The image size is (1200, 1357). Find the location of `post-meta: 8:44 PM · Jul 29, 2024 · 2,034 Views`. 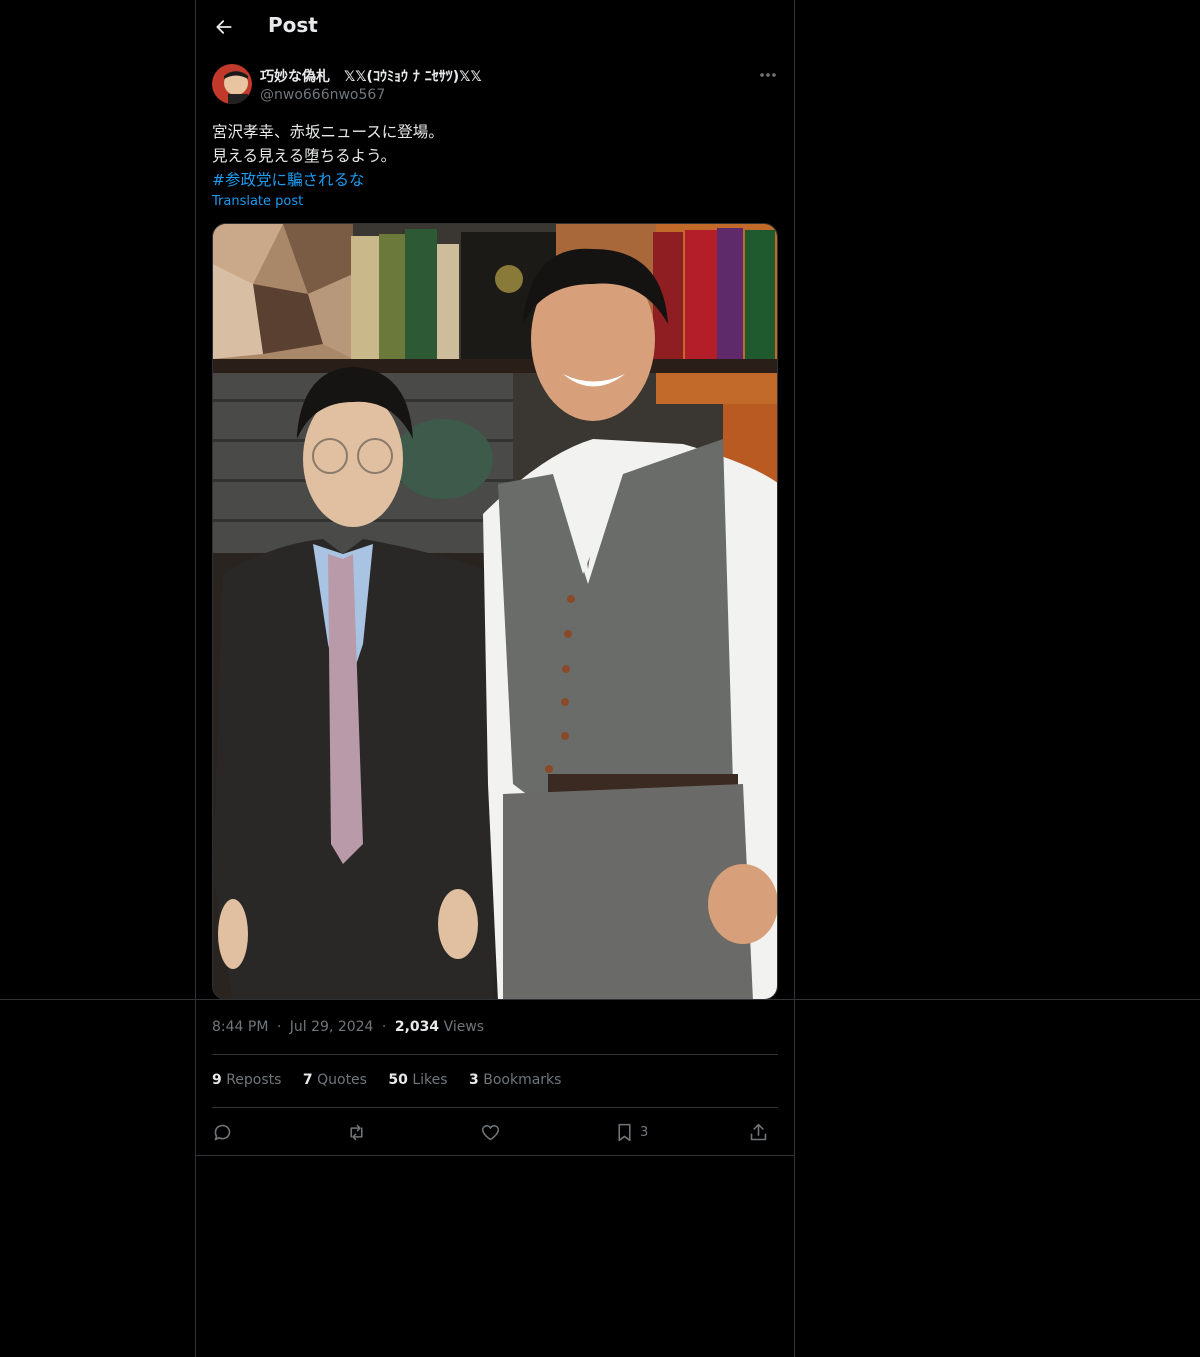

post-meta: 8:44 PM · Jul 29, 2024 · 2,034 Views is located at coordinates (348, 1027).